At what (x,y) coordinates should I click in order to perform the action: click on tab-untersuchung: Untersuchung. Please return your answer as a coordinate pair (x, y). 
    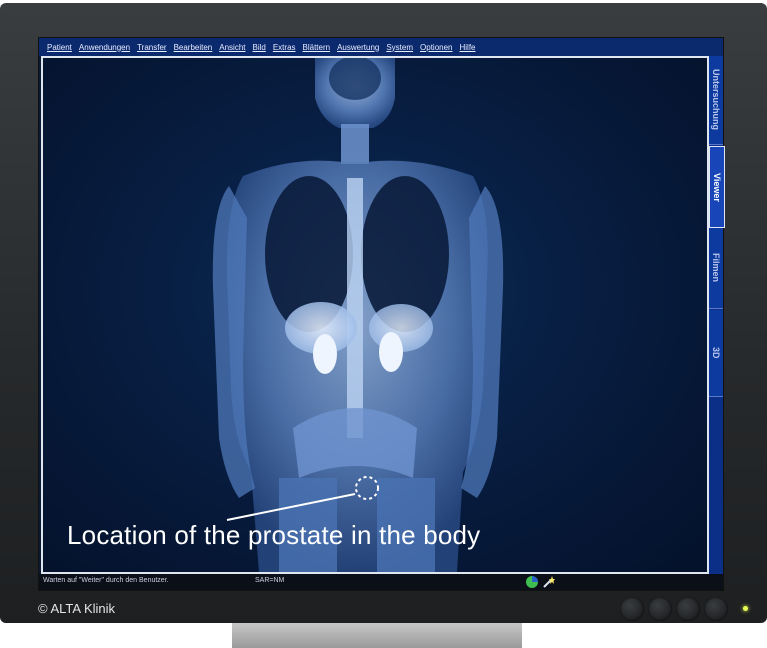
    Looking at the image, I should click on (716, 100).